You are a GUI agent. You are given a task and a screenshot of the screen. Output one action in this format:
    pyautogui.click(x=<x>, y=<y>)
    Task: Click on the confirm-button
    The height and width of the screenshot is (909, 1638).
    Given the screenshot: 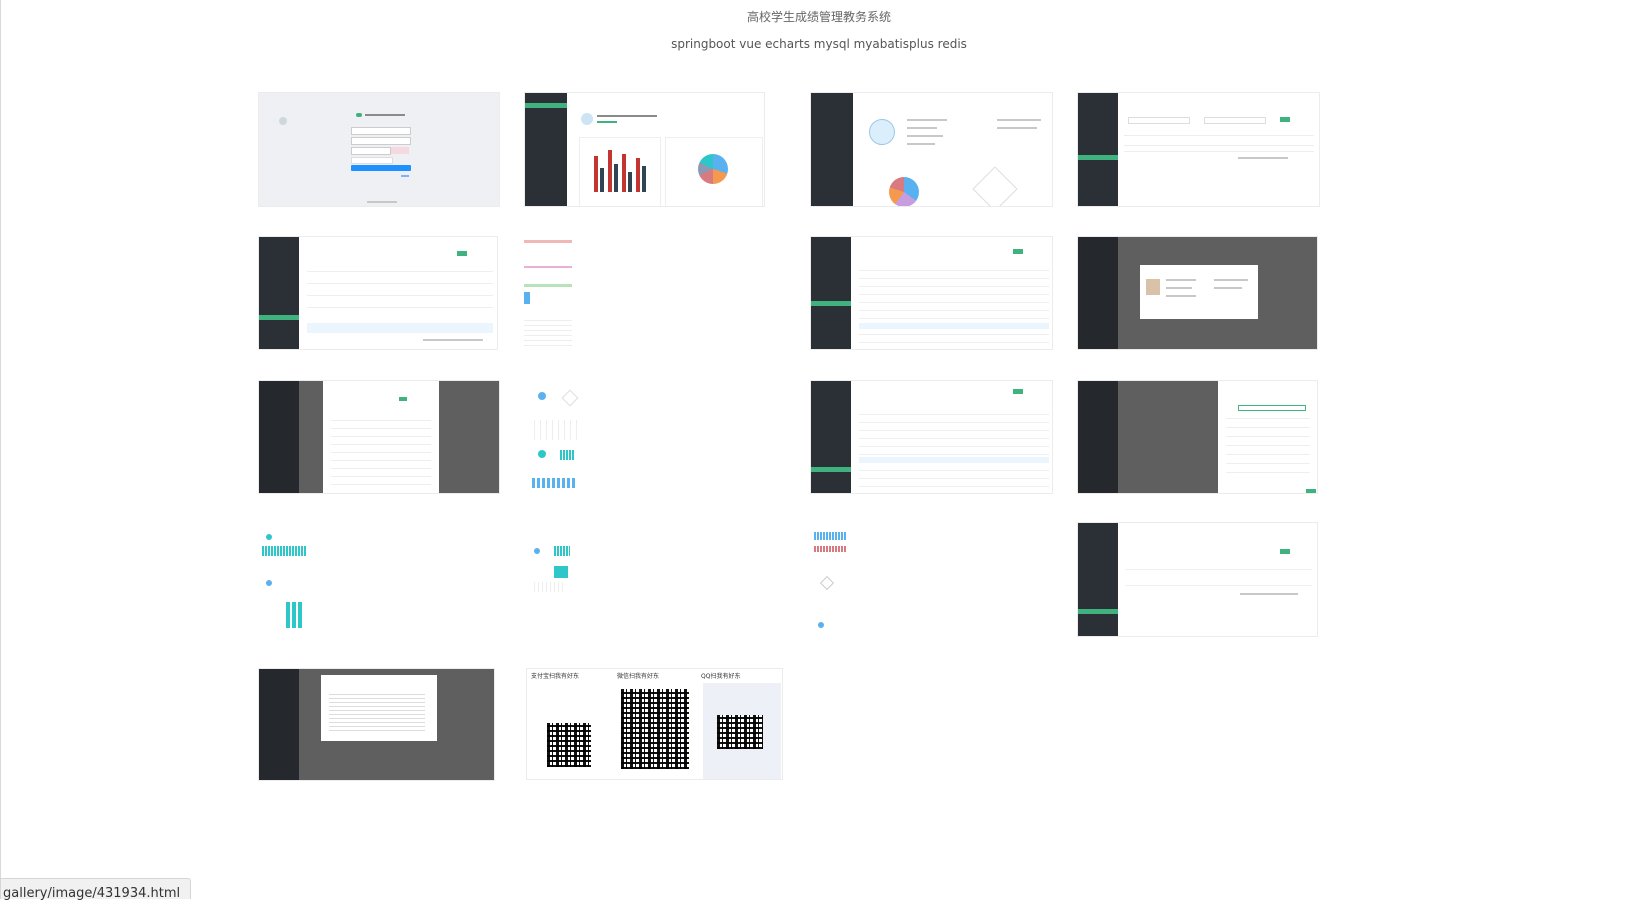 What is the action you would take?
    pyautogui.click(x=1311, y=491)
    